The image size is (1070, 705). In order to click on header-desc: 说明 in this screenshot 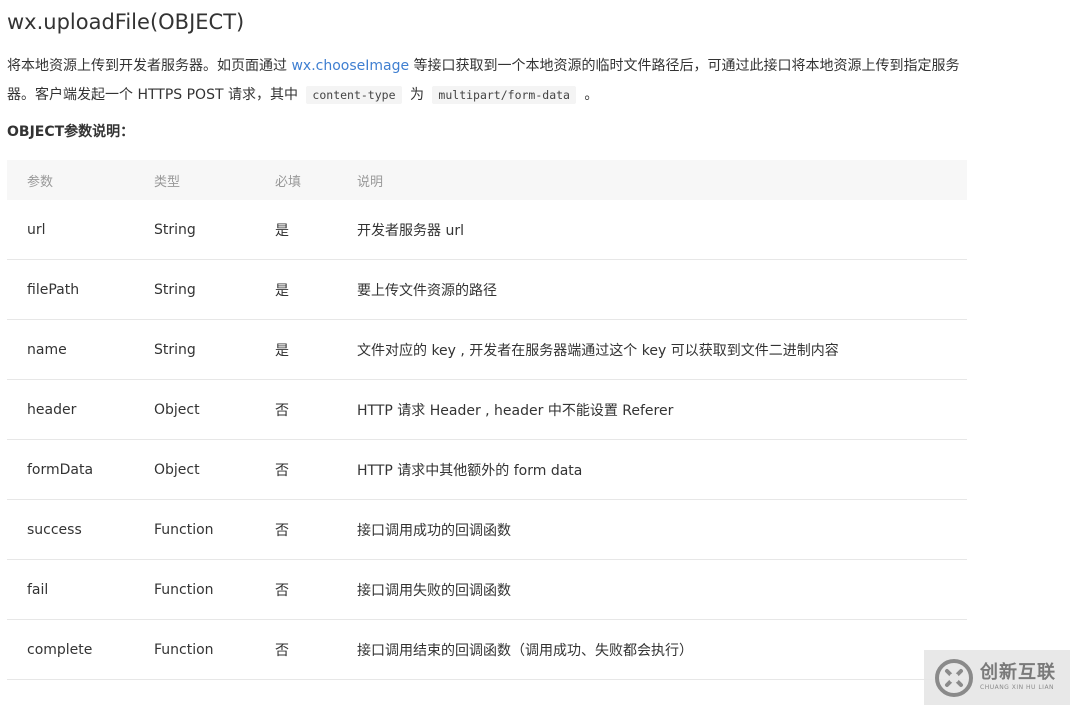, I will do `click(370, 182)`.